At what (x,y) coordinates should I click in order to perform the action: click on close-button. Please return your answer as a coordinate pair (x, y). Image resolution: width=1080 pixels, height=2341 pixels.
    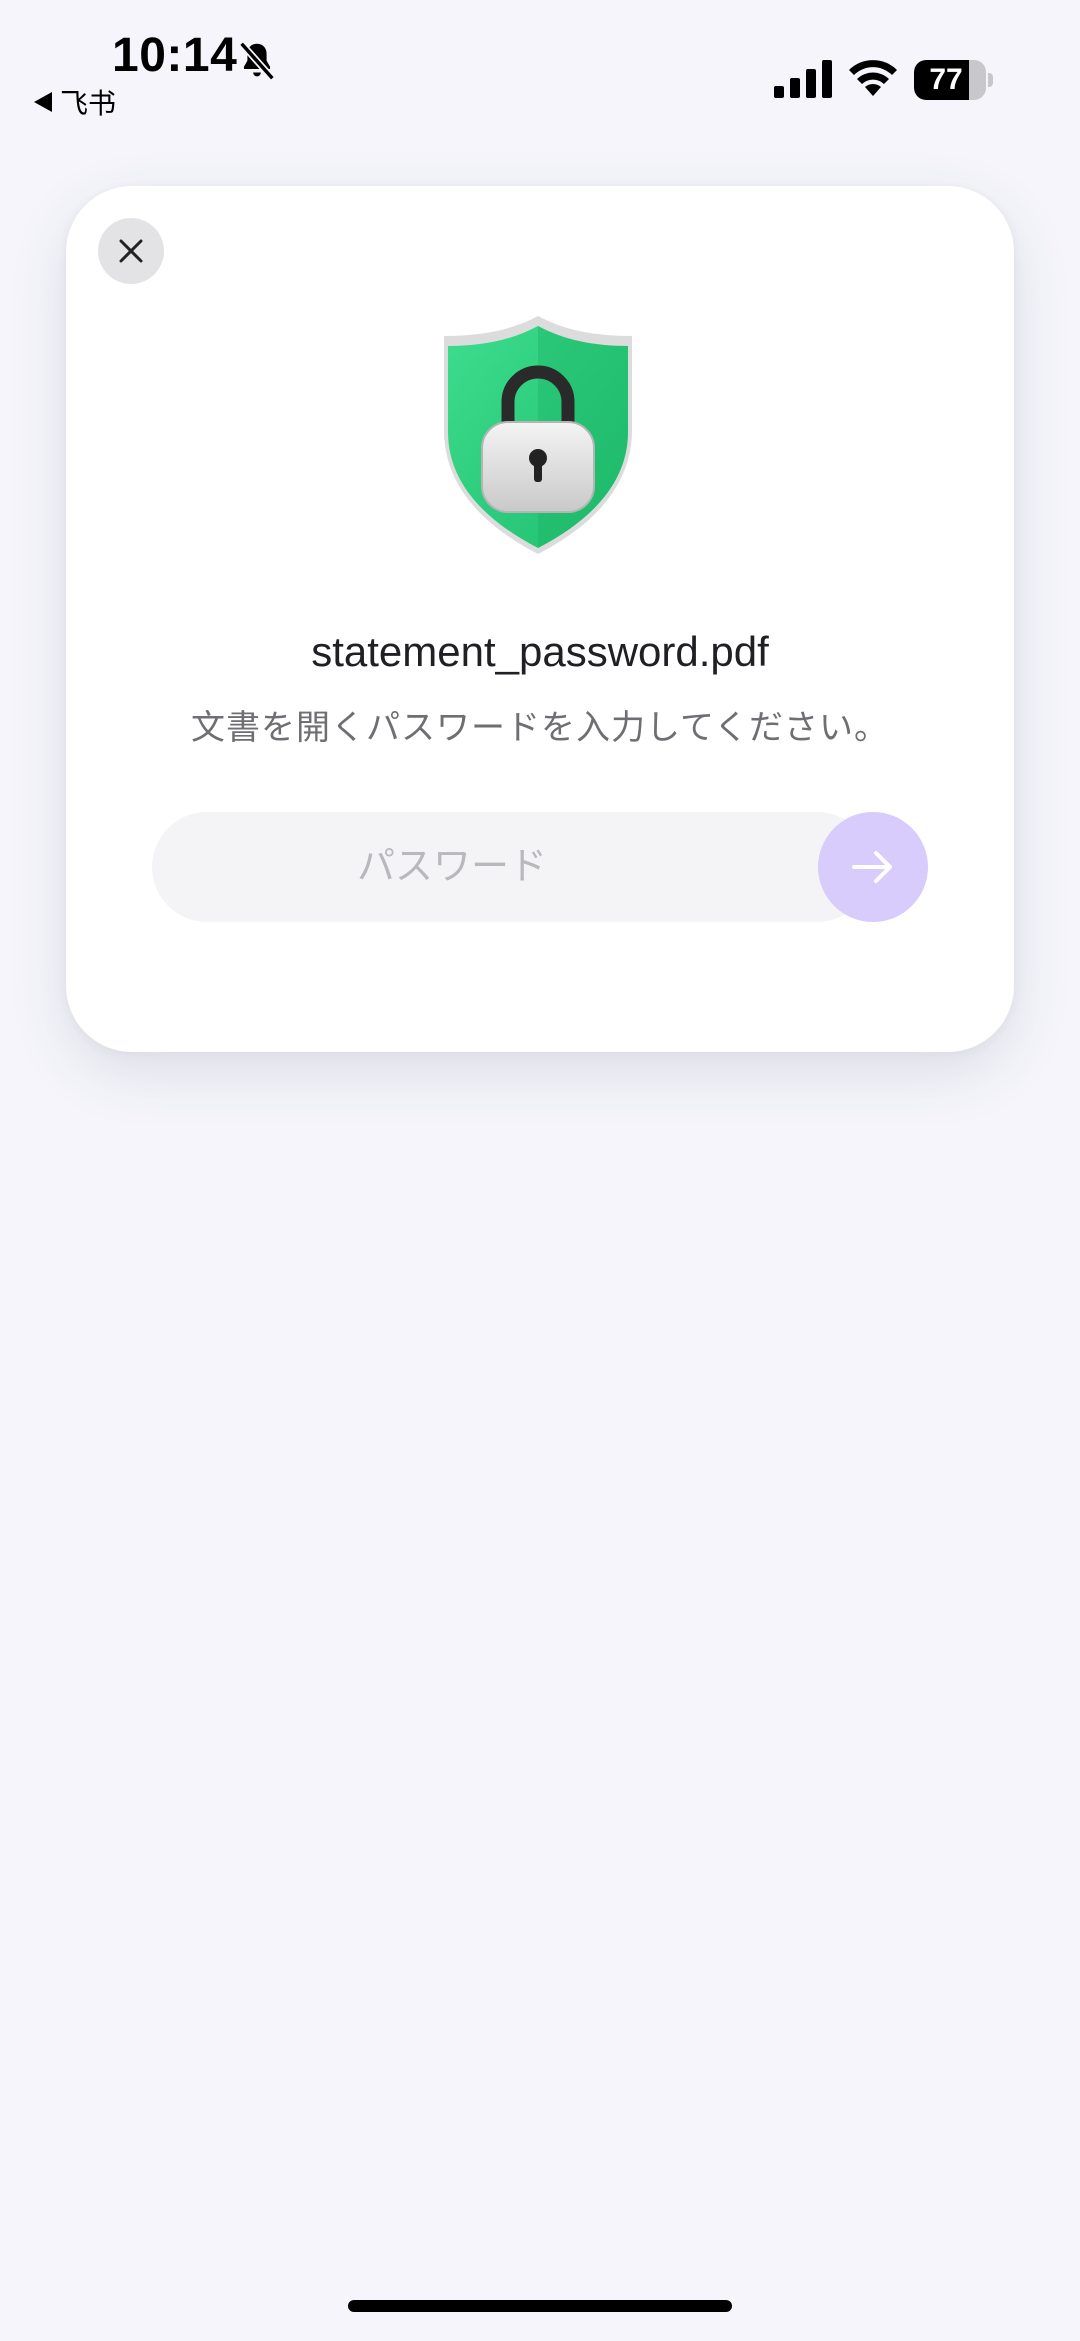
    Looking at the image, I should click on (131, 251).